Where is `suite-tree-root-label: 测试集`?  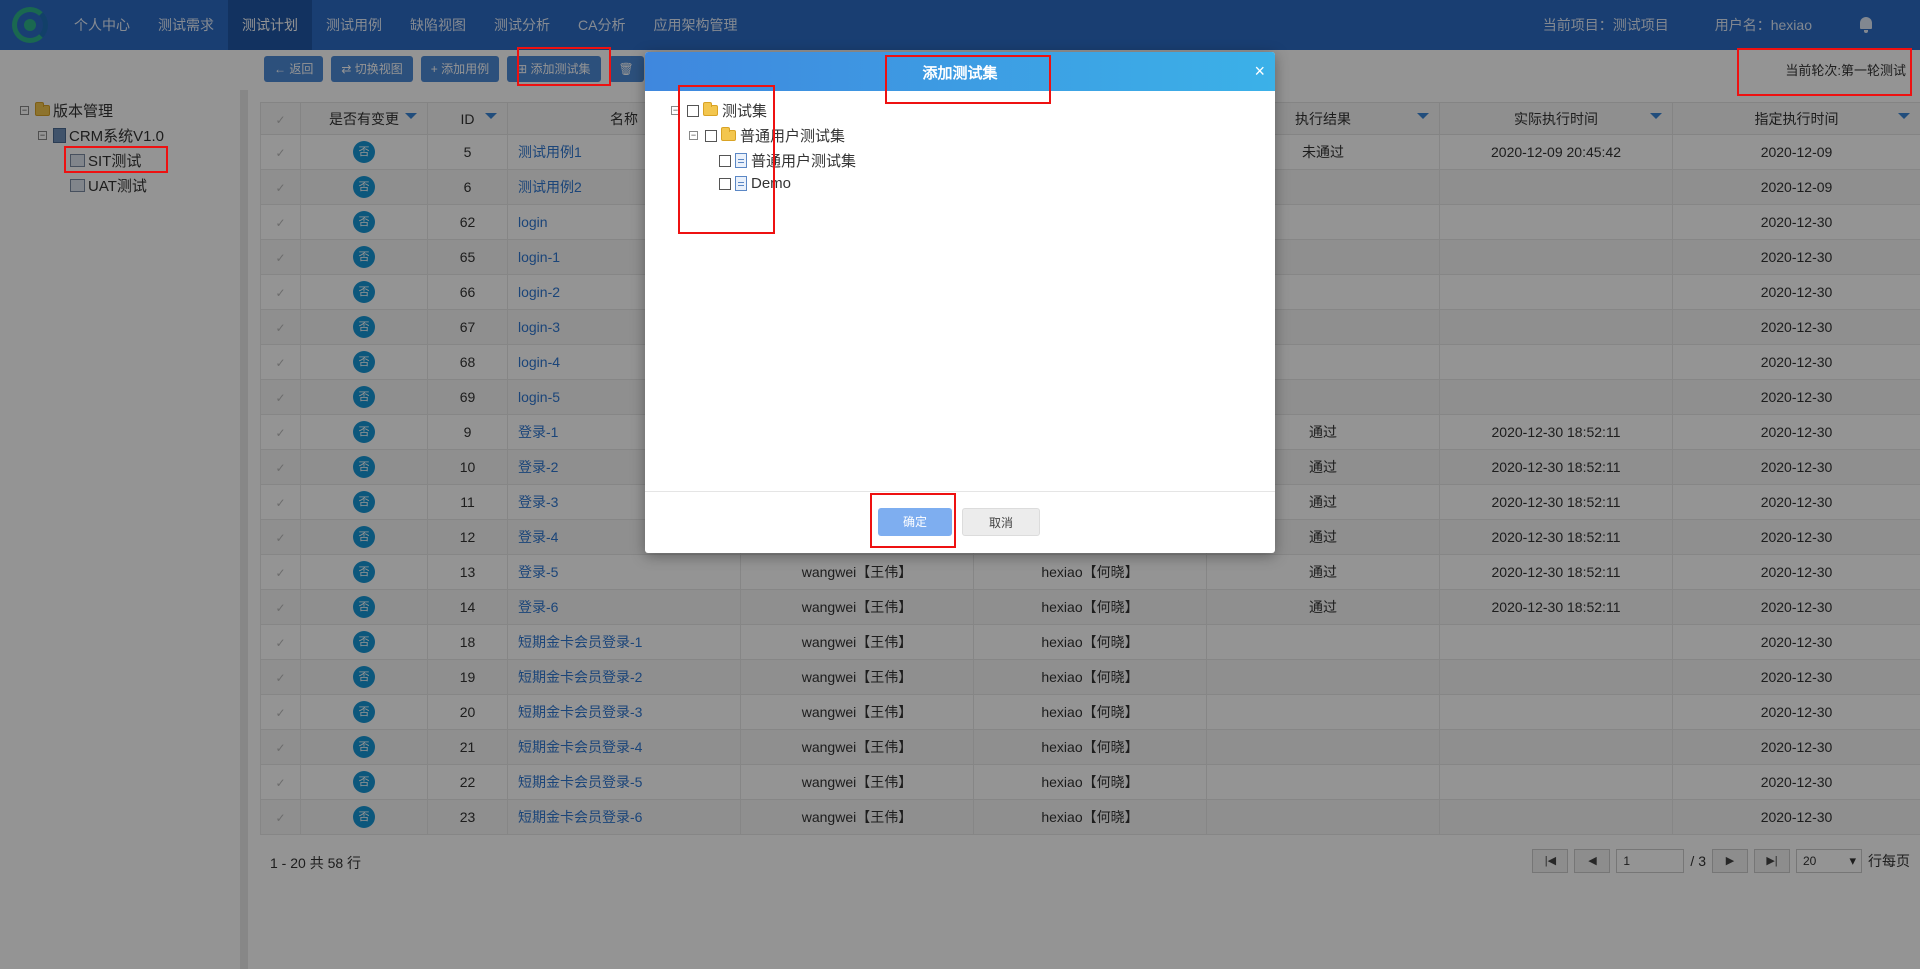 suite-tree-root-label: 测试集 is located at coordinates (745, 111).